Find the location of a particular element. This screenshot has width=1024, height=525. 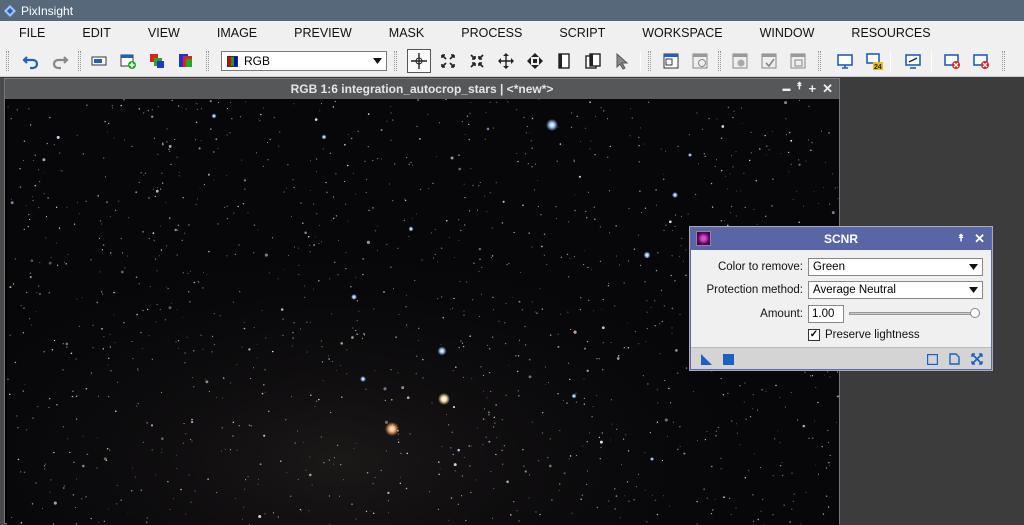

menu-mask: MASK is located at coordinates (406, 33).